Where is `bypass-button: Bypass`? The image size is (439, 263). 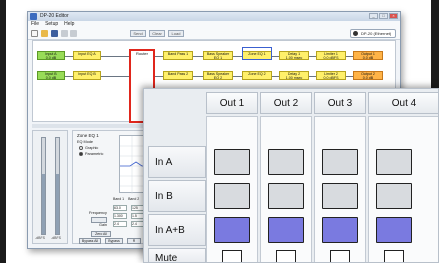 bypass-button: Bypass is located at coordinates (114, 241).